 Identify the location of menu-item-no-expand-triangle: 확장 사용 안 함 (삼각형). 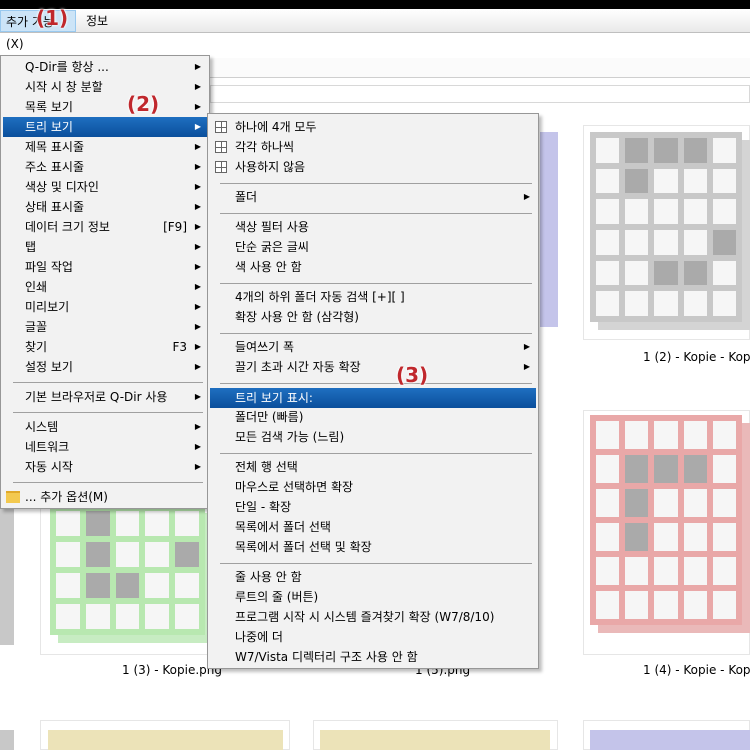
(373, 317).